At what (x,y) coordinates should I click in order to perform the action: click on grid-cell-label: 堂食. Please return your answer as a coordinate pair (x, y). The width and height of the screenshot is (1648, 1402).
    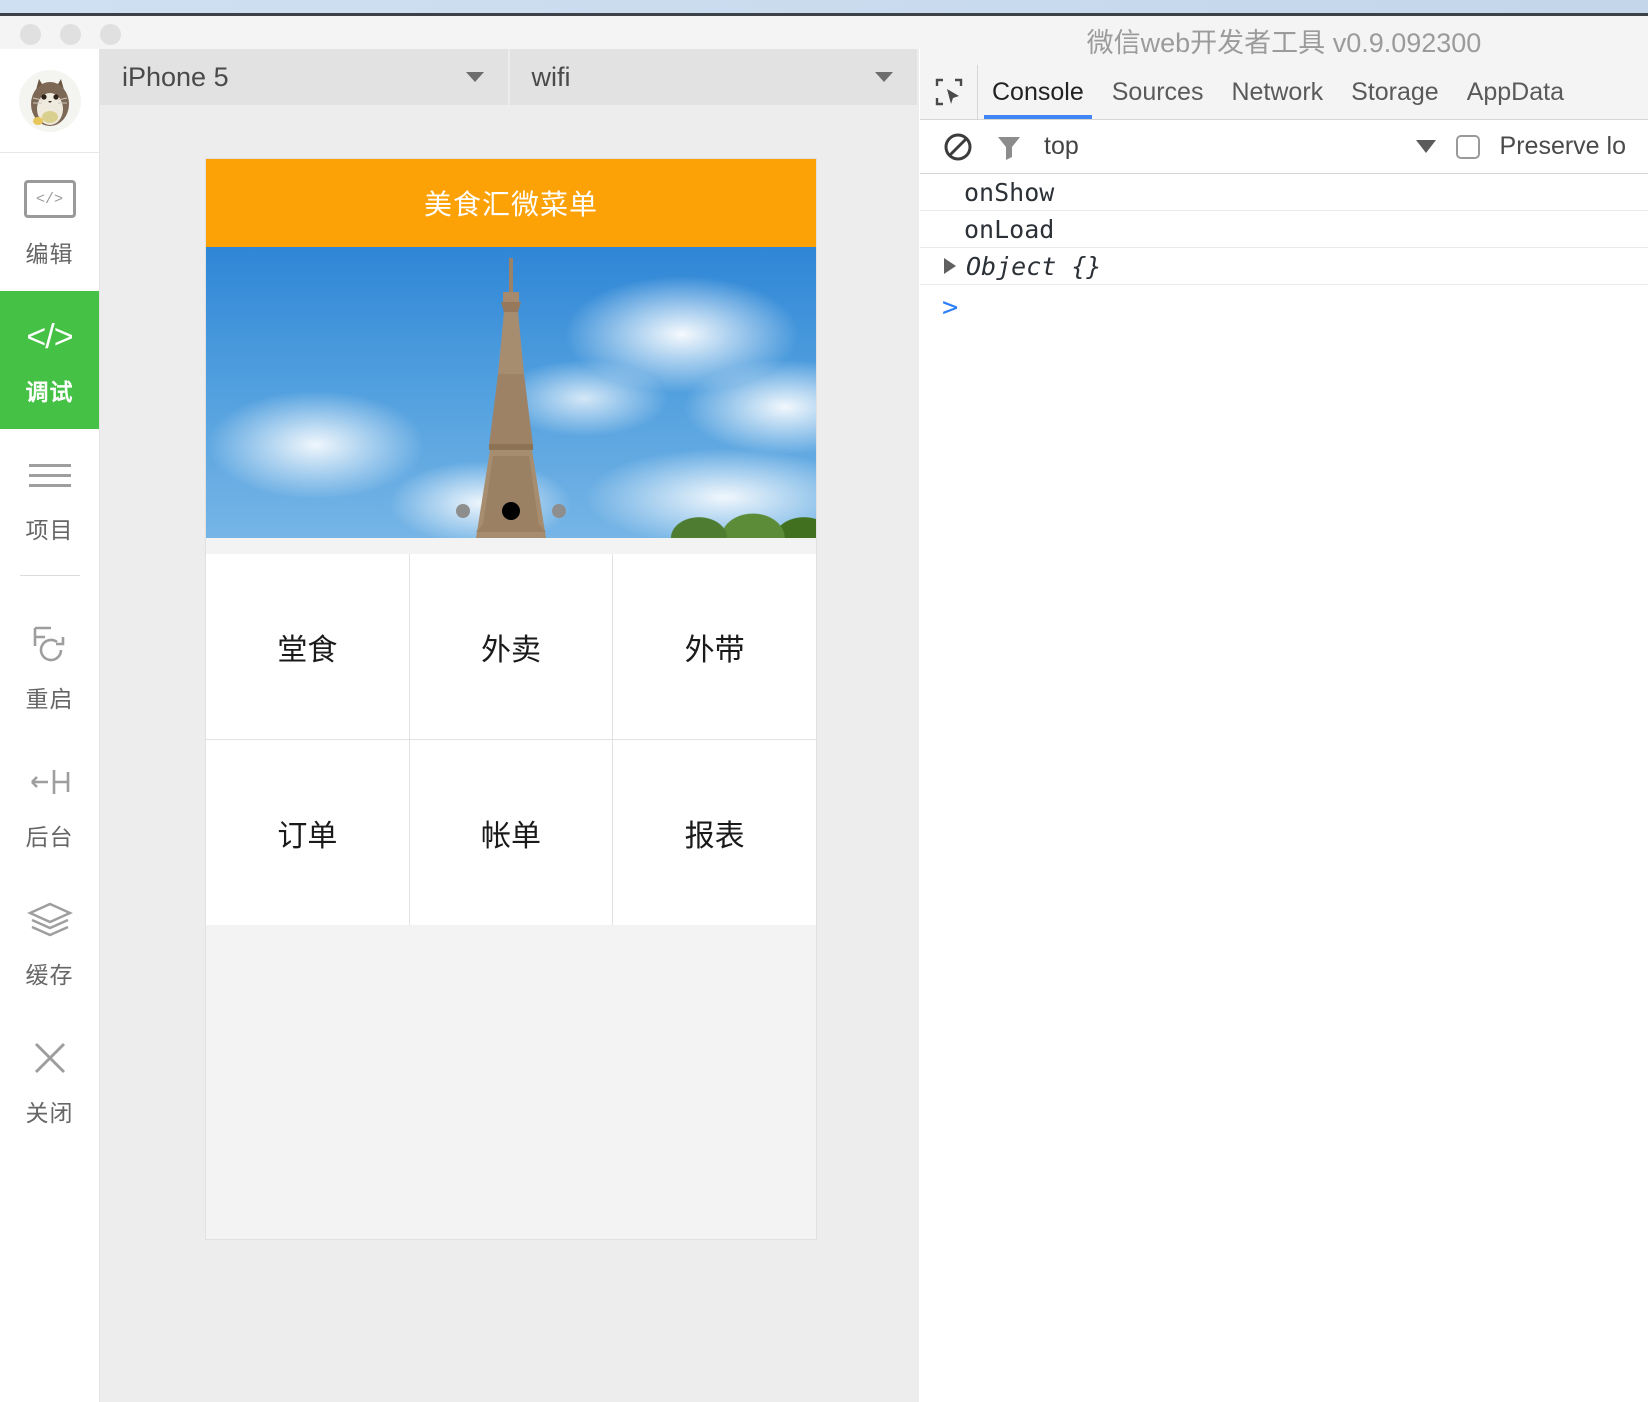
    Looking at the image, I should click on (307, 650).